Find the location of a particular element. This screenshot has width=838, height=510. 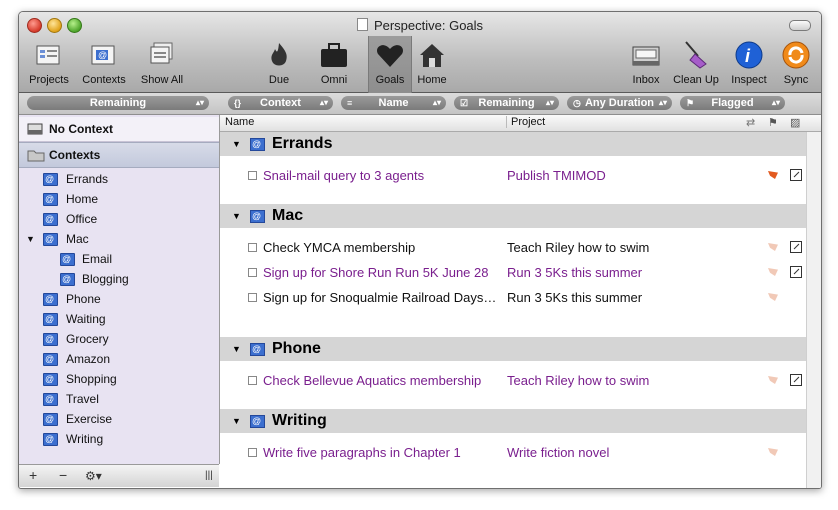

group-row-phone: ▼Phone is located at coordinates (513, 349).